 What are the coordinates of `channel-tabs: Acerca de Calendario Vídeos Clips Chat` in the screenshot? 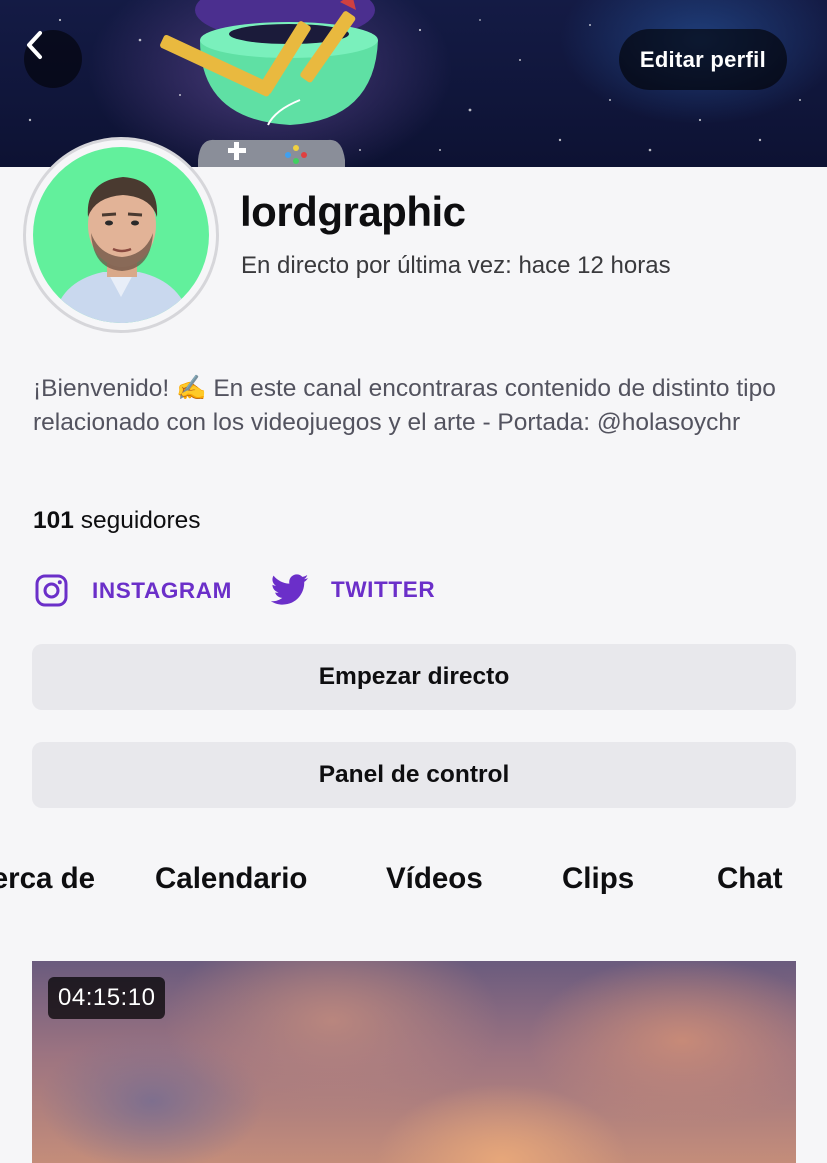 It's located at (413, 884).